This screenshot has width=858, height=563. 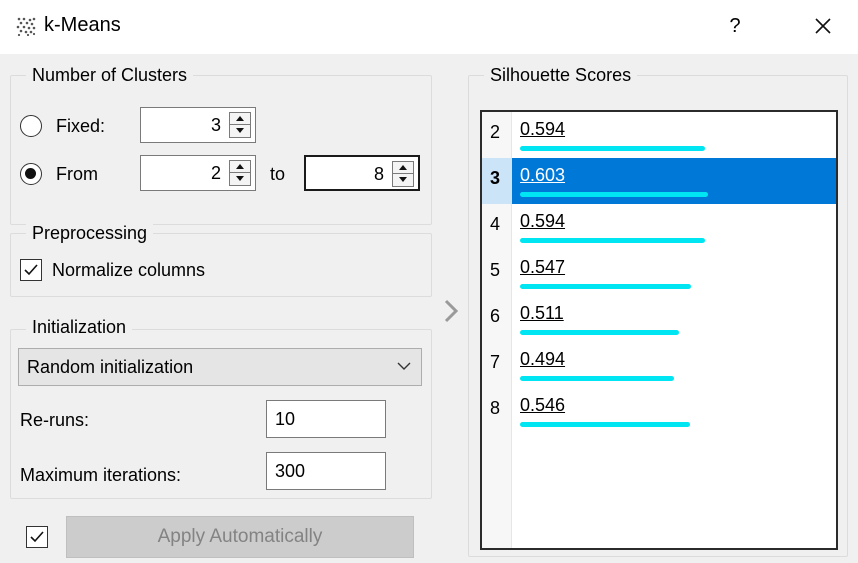 I want to click on silhouette-score: 0.494, so click(x=543, y=359).